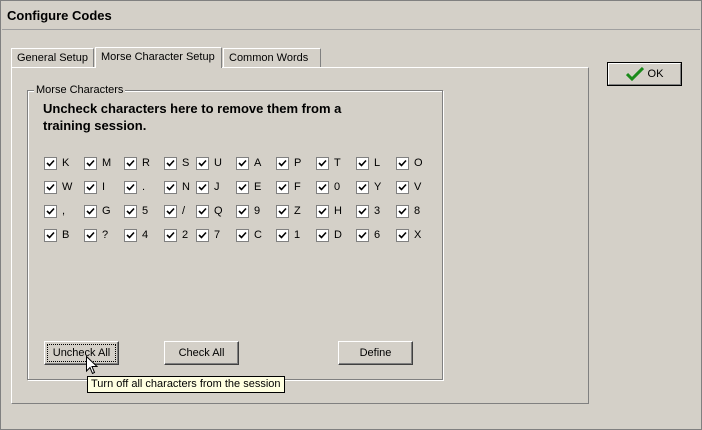 The image size is (702, 430). I want to click on char-label: 0, so click(337, 187).